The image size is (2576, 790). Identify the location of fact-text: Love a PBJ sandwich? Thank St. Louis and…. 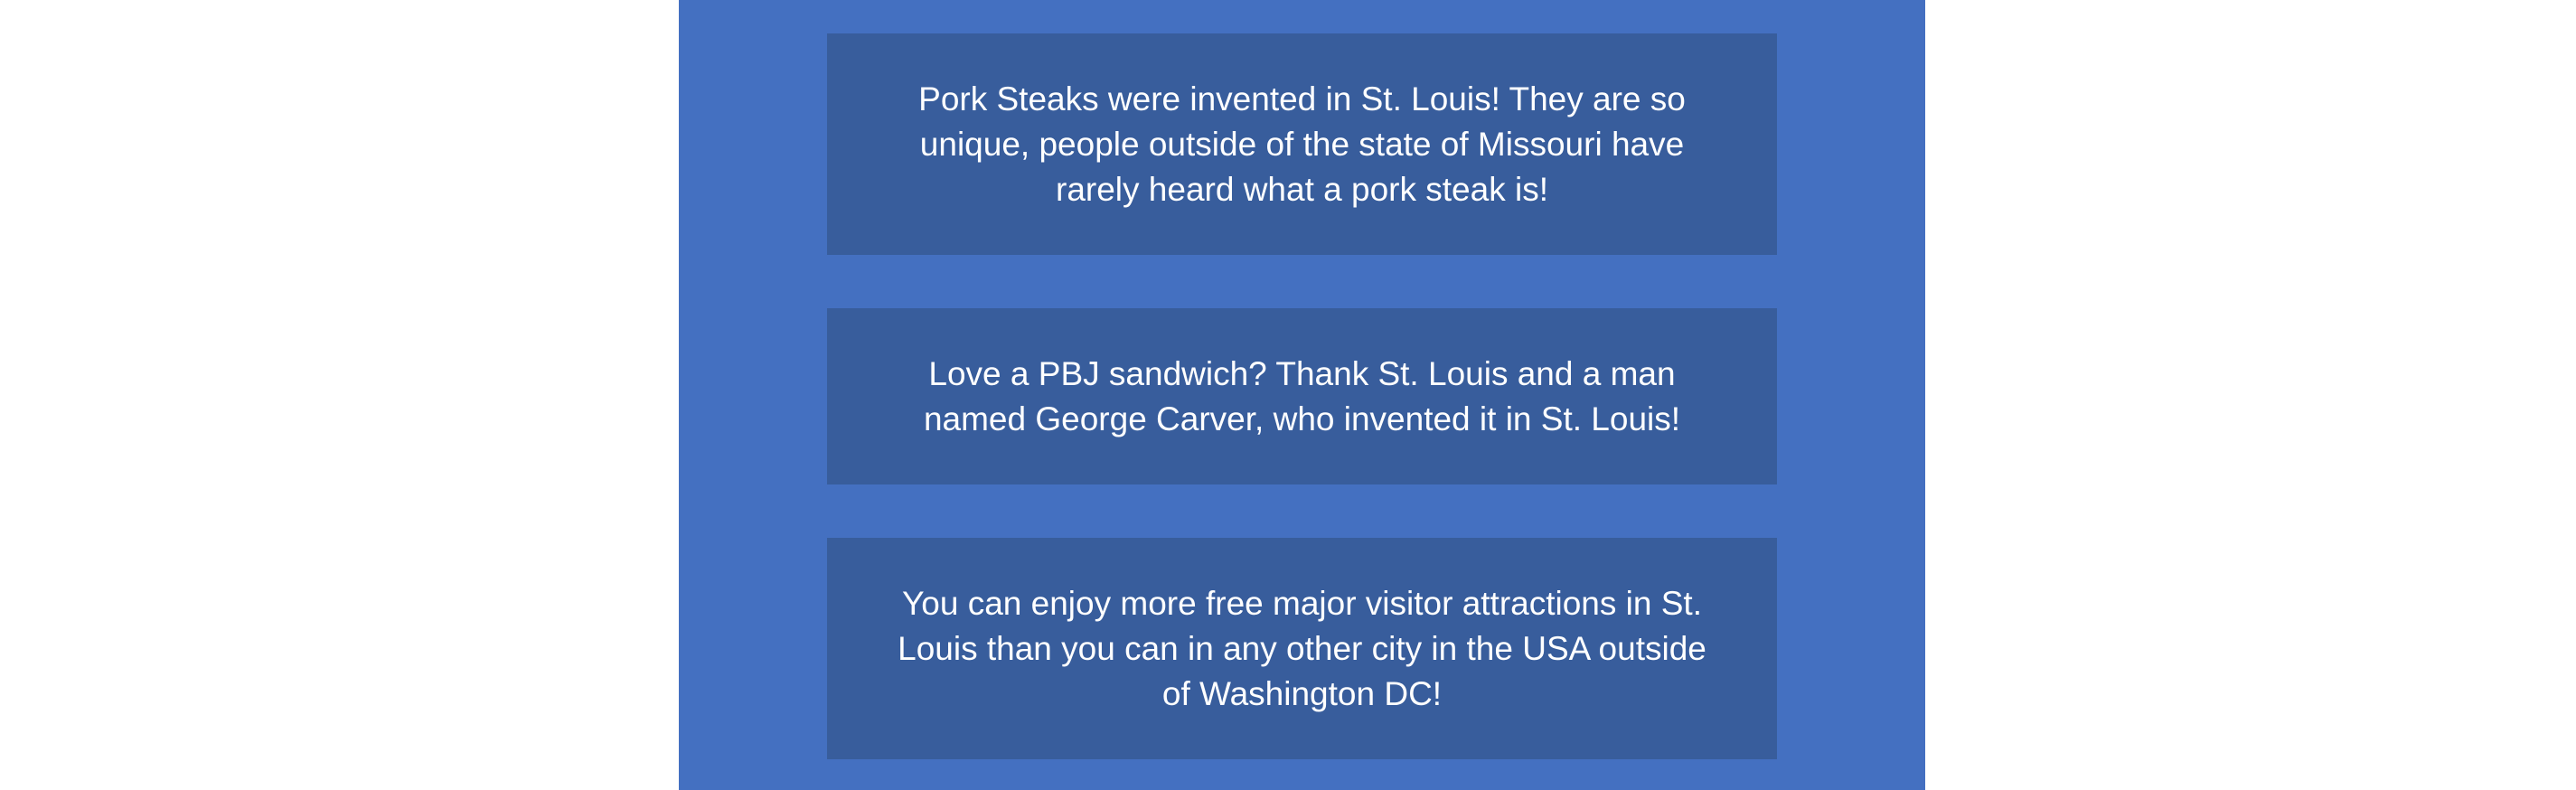
(1302, 395).